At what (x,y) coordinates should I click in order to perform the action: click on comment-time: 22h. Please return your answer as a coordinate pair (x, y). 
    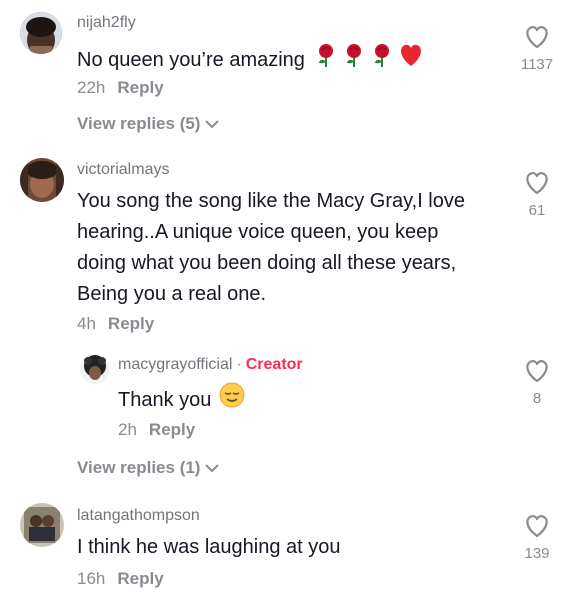
    Looking at the image, I should click on (91, 87).